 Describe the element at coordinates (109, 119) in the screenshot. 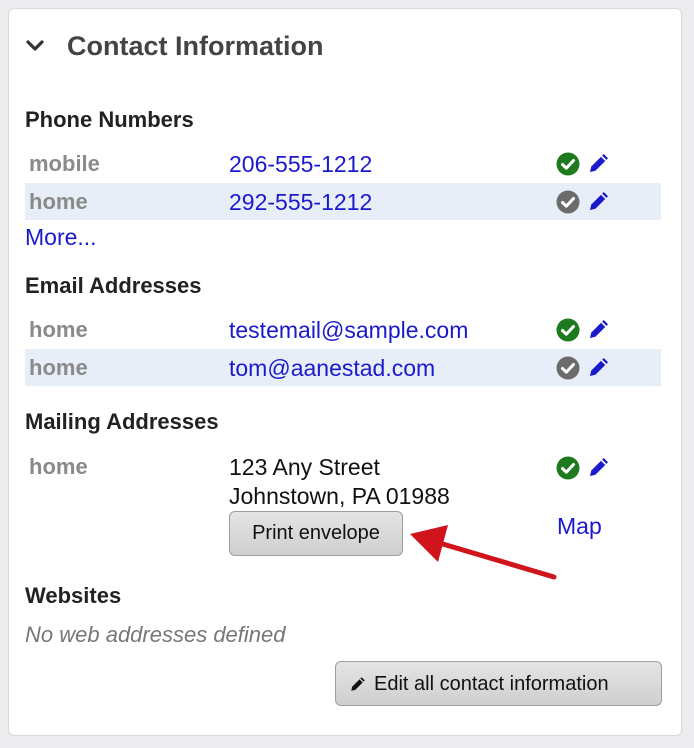

I see `phone-section-title: Phone Numbers` at that location.